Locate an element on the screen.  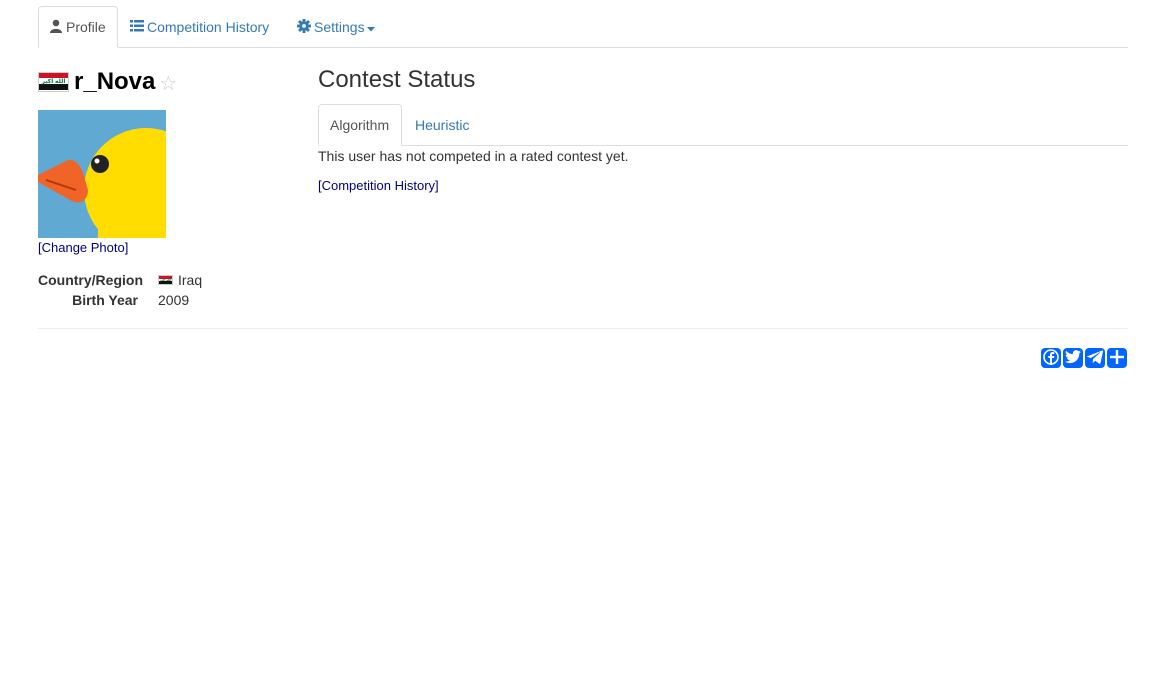
info-row-birth-year: Birth Year 2009 is located at coordinates (120, 300).